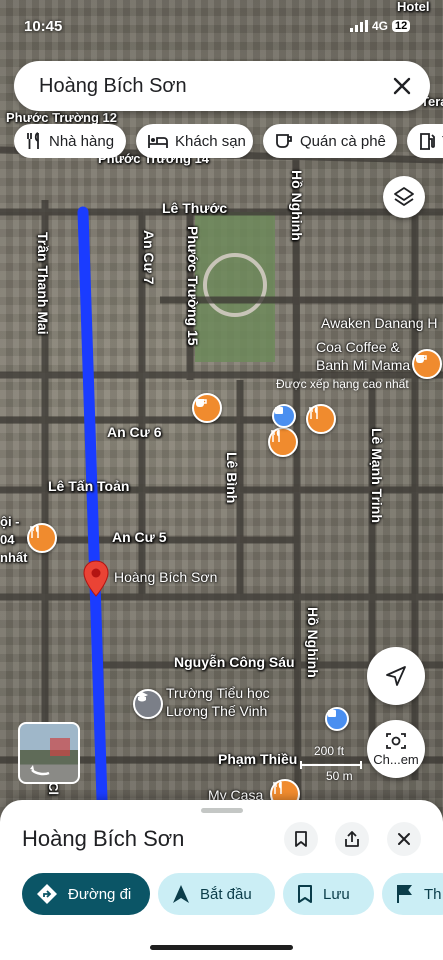 The height and width of the screenshot is (960, 443). I want to click on directions-button: Đường đi, so click(86, 894).